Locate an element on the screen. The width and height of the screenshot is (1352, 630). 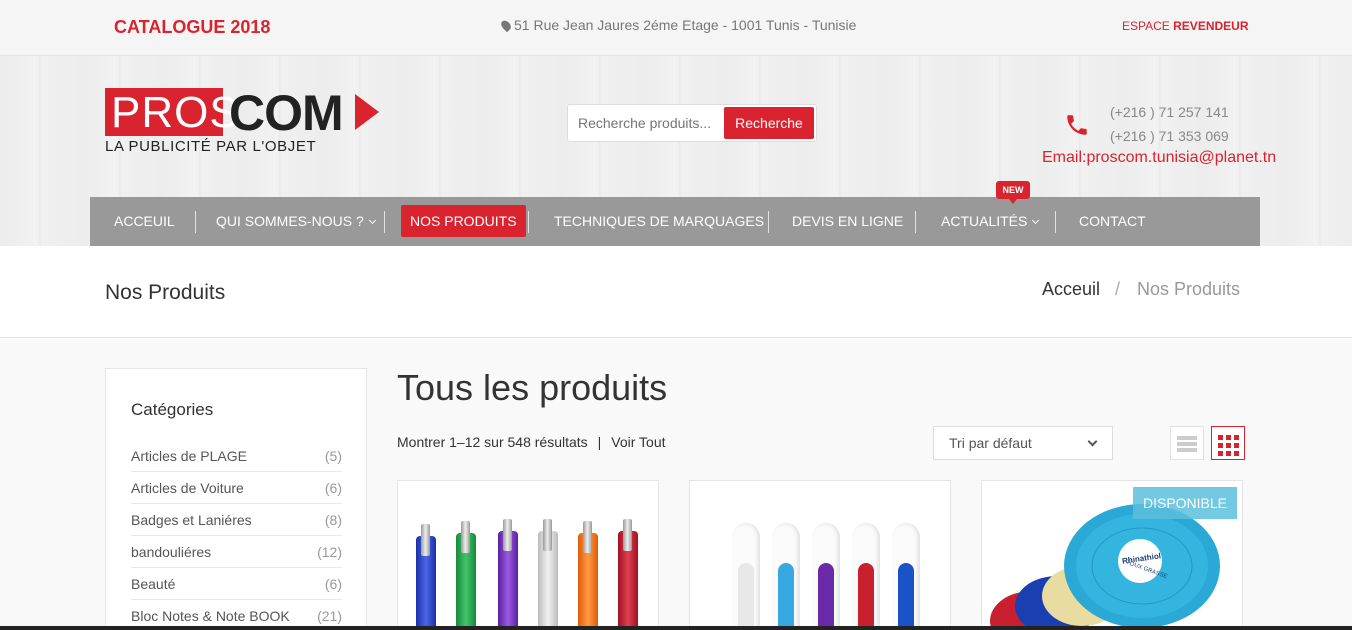
sort-select: Tri par défaut is located at coordinates (1023, 443).